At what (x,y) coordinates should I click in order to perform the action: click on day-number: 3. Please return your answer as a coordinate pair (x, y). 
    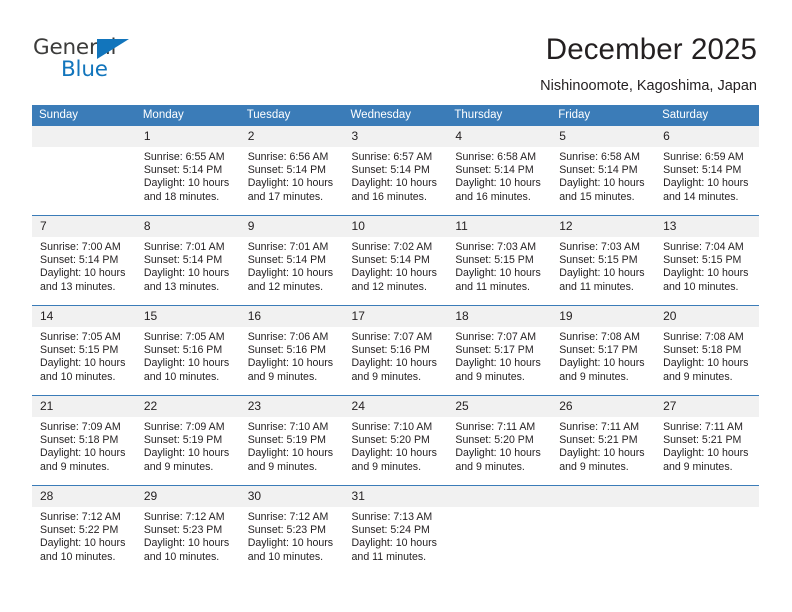
    Looking at the image, I should click on (395, 136).